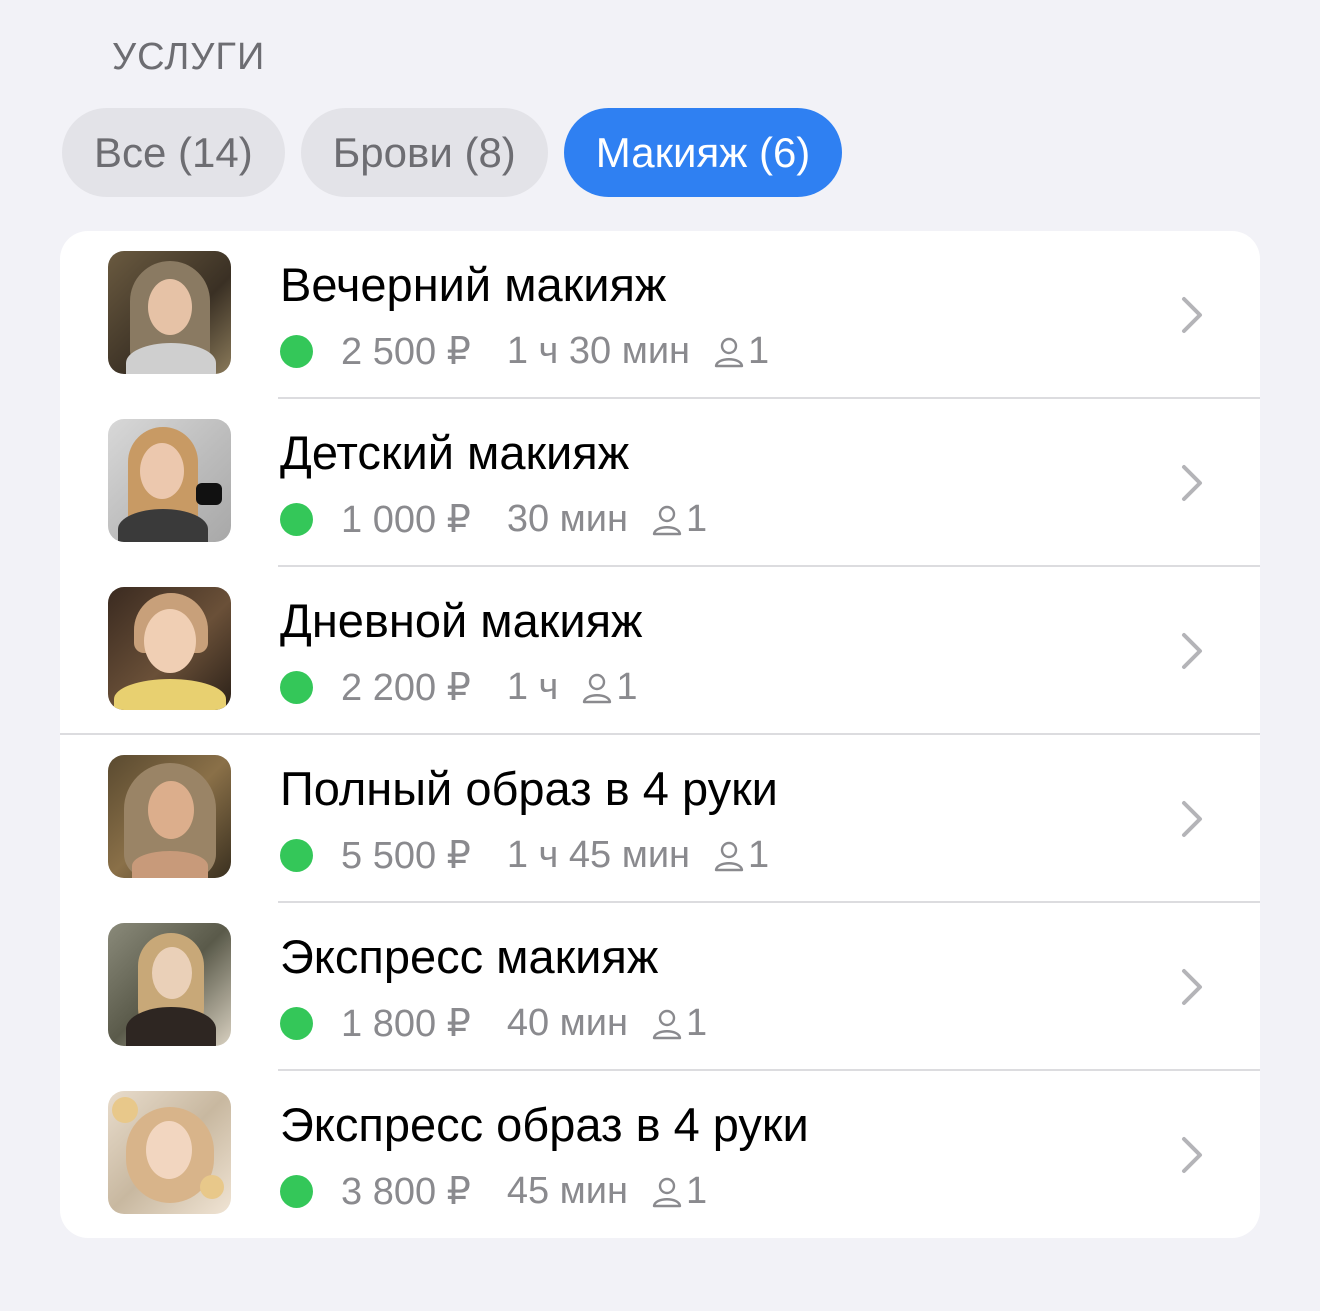 This screenshot has height=1311, width=1320. I want to click on service-price: 1 000 ₽, so click(406, 520).